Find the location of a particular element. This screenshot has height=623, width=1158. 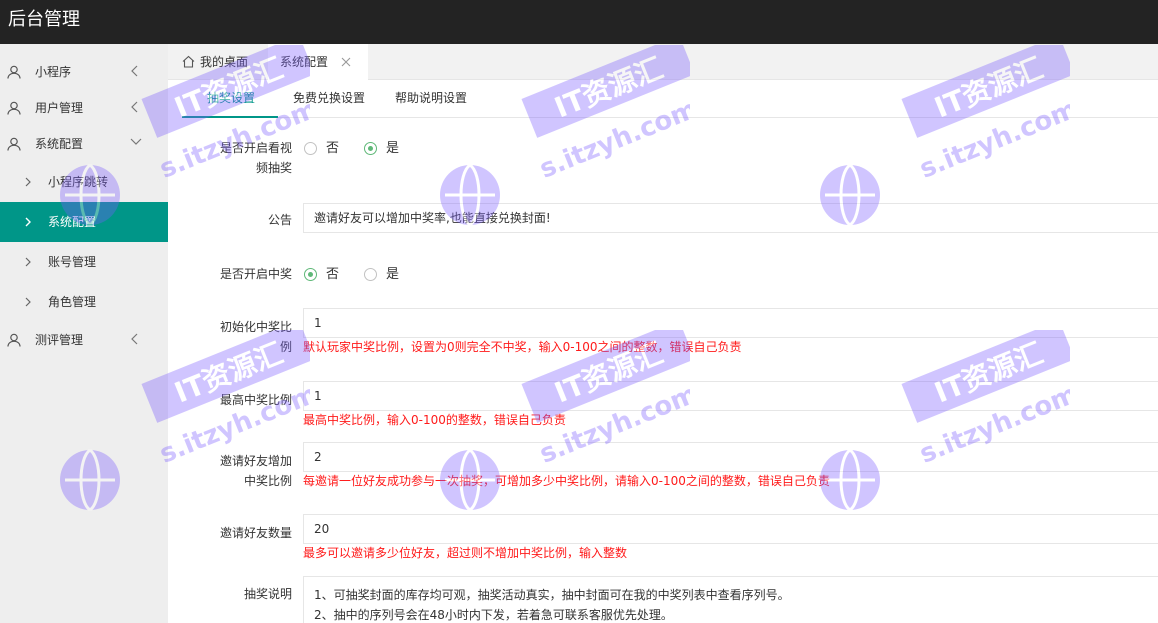

sidebar-item-miniprogram: 小程序 is located at coordinates (84, 72).